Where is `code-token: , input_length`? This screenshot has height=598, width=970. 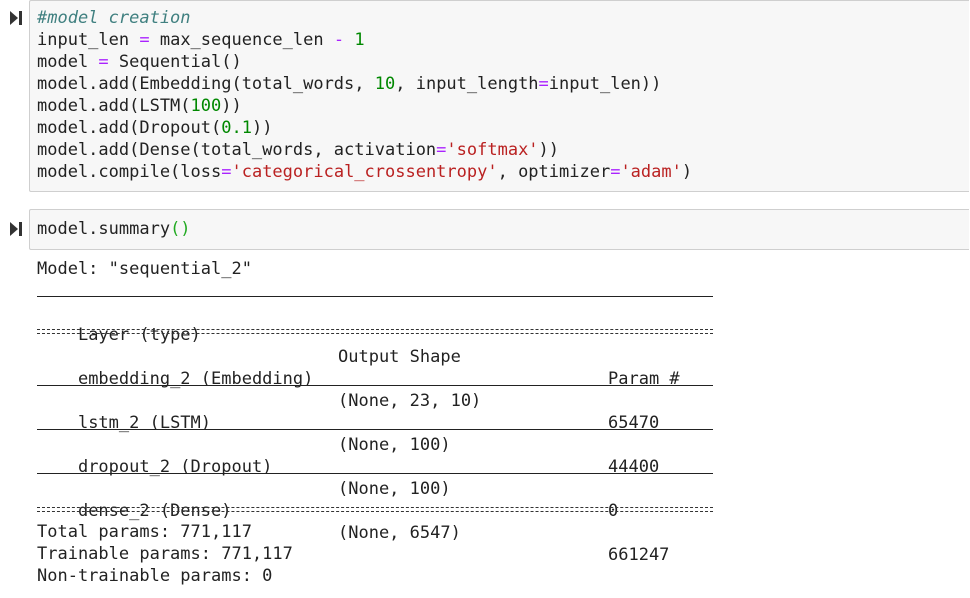 code-token: , input_length is located at coordinates (467, 84).